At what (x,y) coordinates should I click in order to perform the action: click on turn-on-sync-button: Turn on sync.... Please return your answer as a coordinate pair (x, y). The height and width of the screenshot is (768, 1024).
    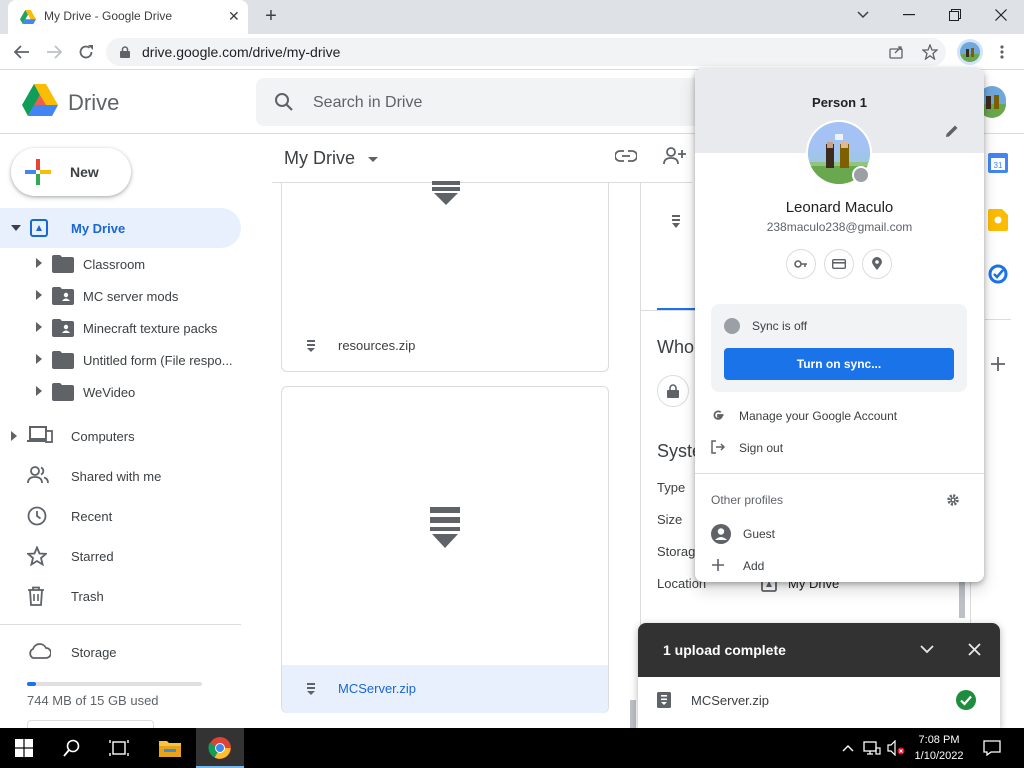
    Looking at the image, I should click on (839, 364).